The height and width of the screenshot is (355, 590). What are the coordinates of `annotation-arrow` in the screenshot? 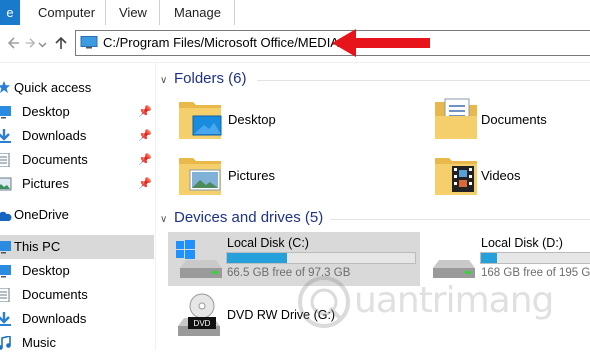 It's located at (381, 43).